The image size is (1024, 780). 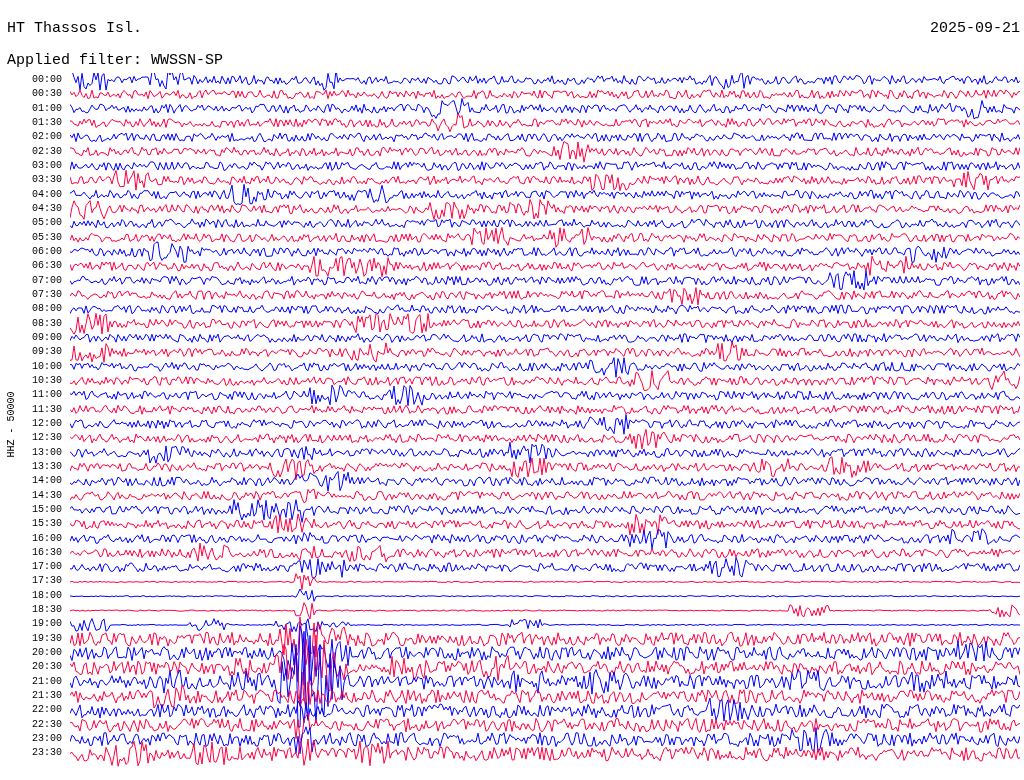 What do you see at coordinates (46, 94) in the screenshot?
I see `time-label: 00:30` at bounding box center [46, 94].